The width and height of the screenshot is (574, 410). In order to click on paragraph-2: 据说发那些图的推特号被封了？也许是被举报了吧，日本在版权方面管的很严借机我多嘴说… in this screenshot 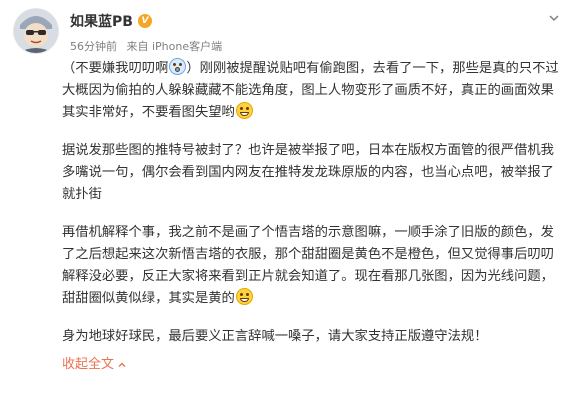, I will do `click(308, 172)`.